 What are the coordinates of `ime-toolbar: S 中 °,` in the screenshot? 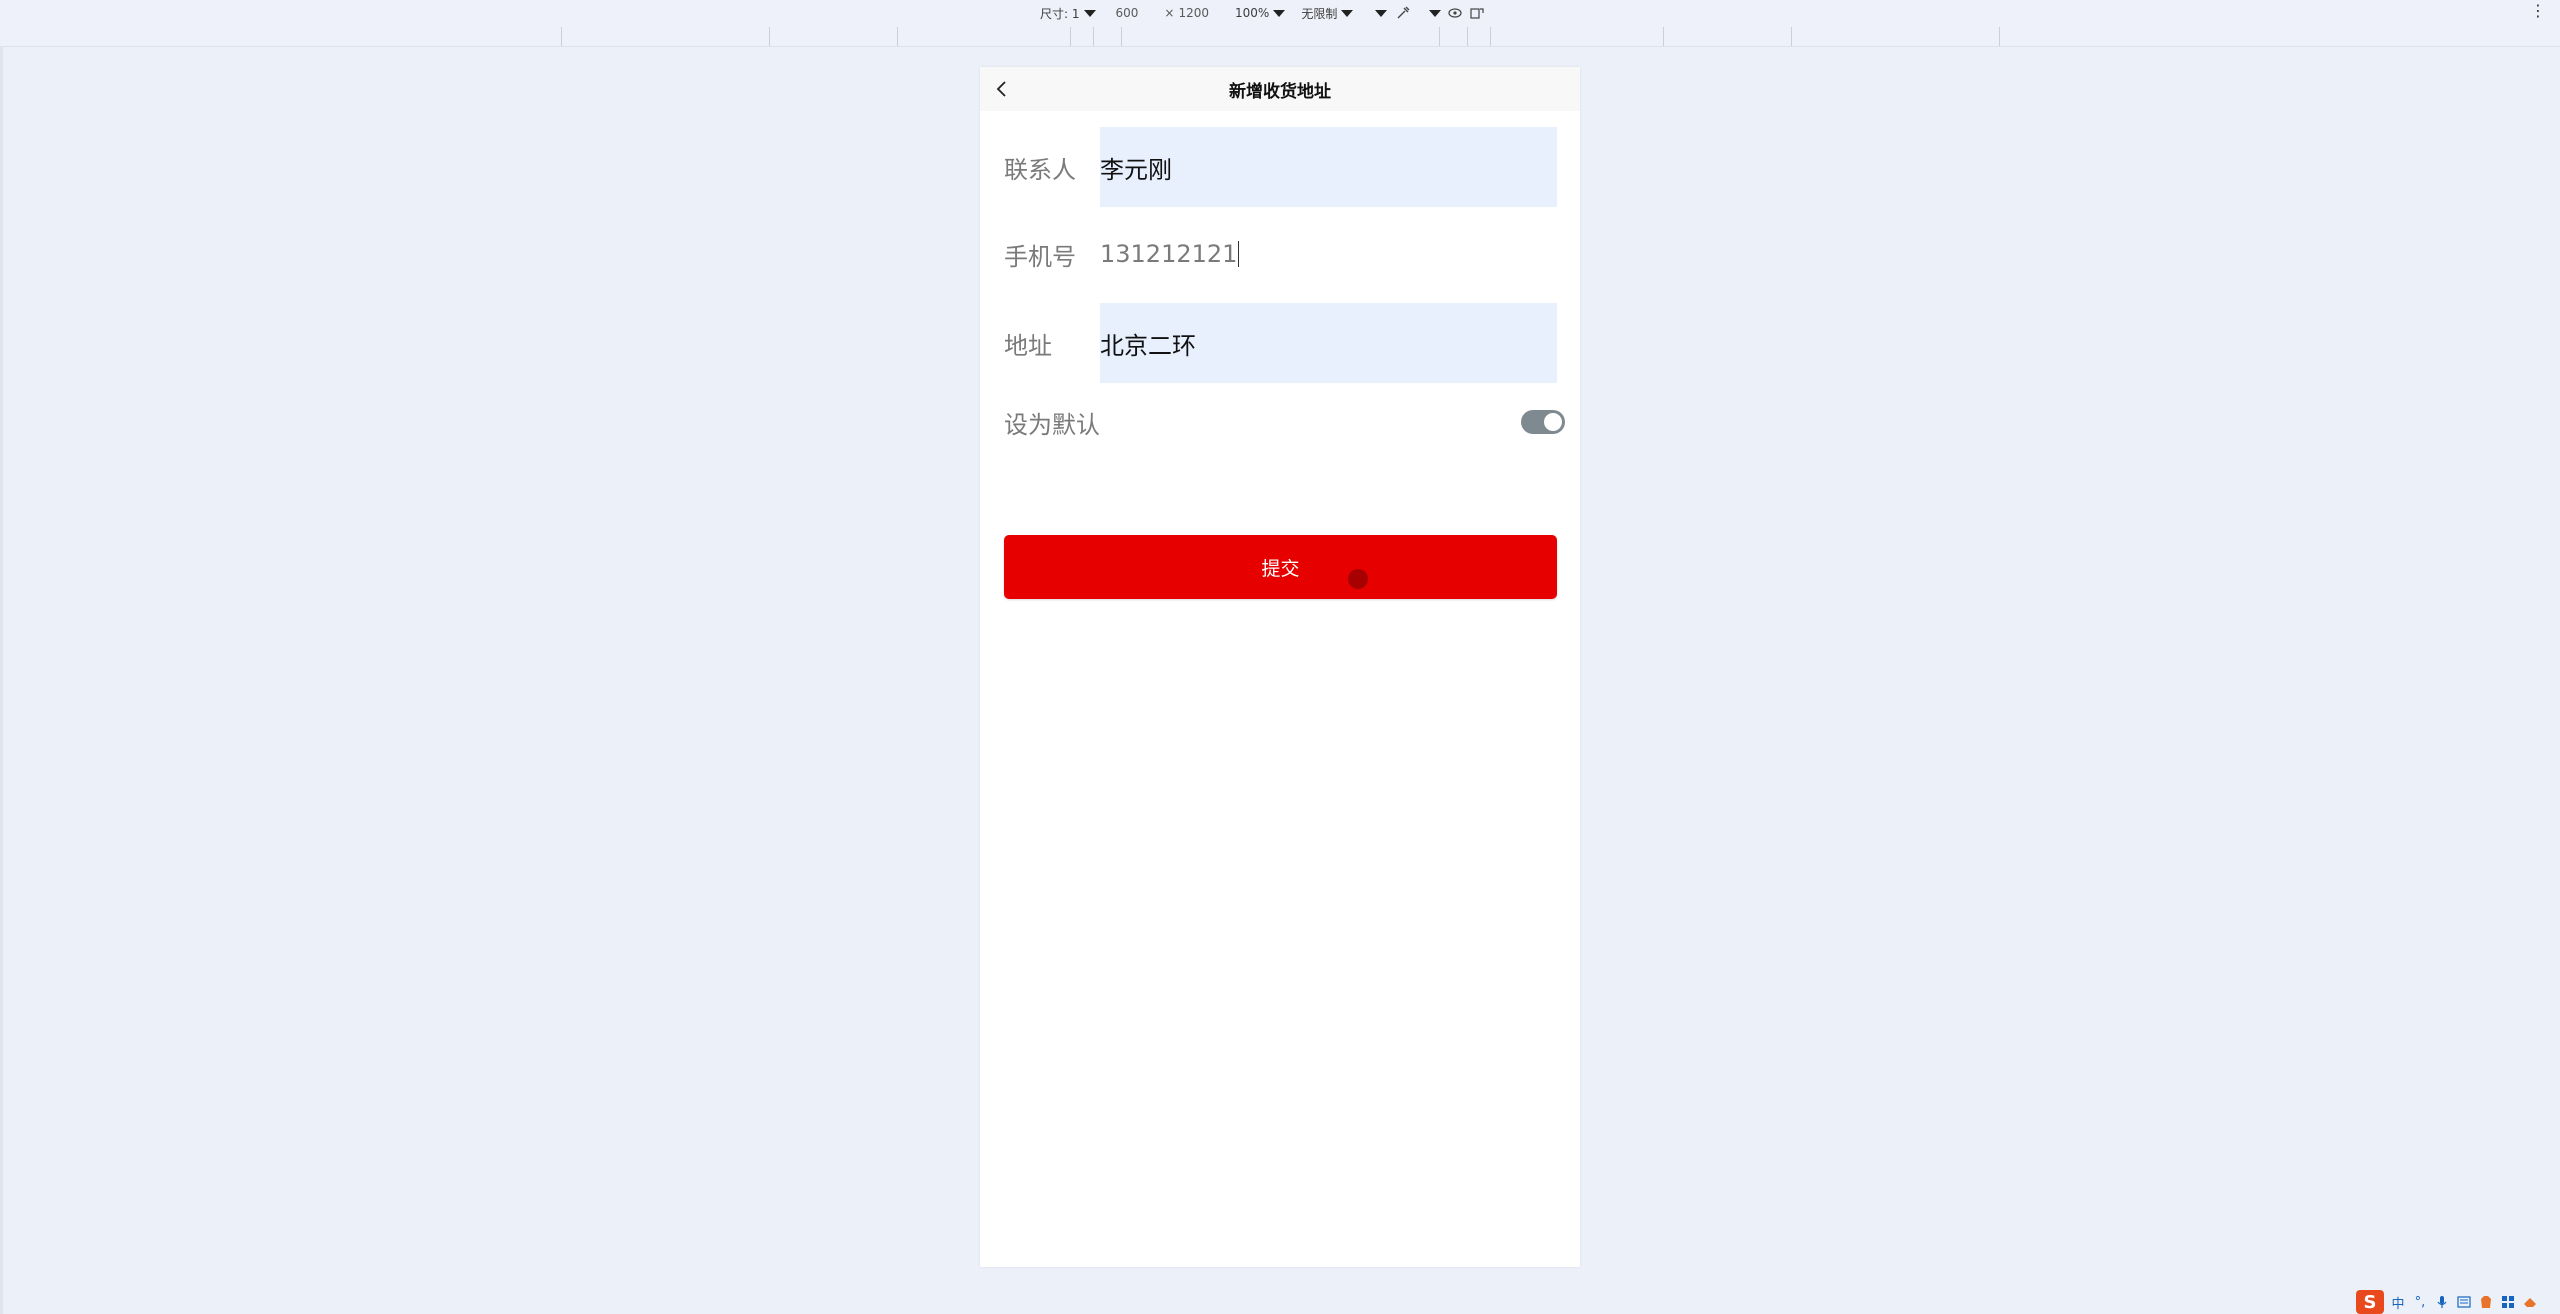 It's located at (2447, 1302).